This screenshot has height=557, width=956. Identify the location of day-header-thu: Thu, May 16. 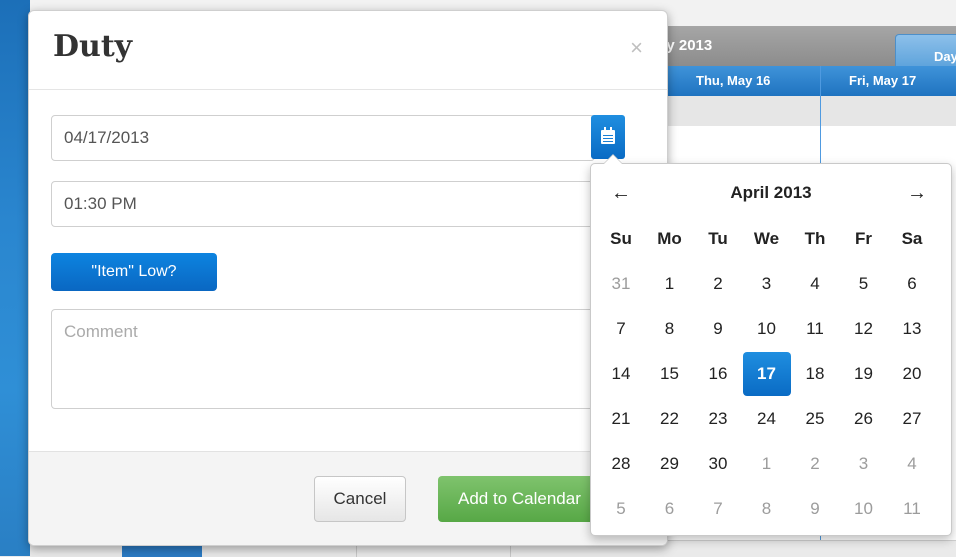
(735, 81).